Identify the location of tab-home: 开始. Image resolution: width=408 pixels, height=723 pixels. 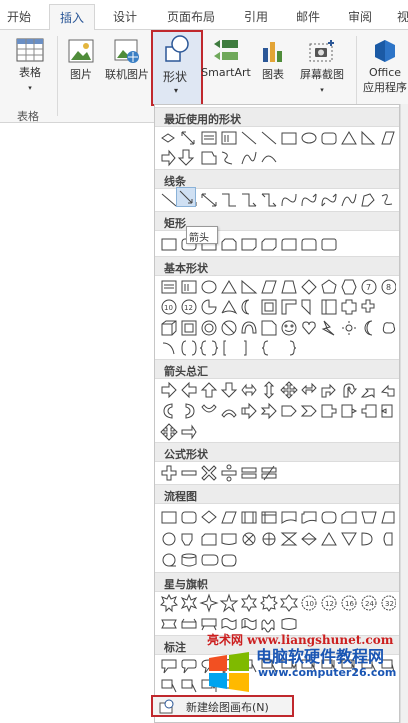
(19, 16).